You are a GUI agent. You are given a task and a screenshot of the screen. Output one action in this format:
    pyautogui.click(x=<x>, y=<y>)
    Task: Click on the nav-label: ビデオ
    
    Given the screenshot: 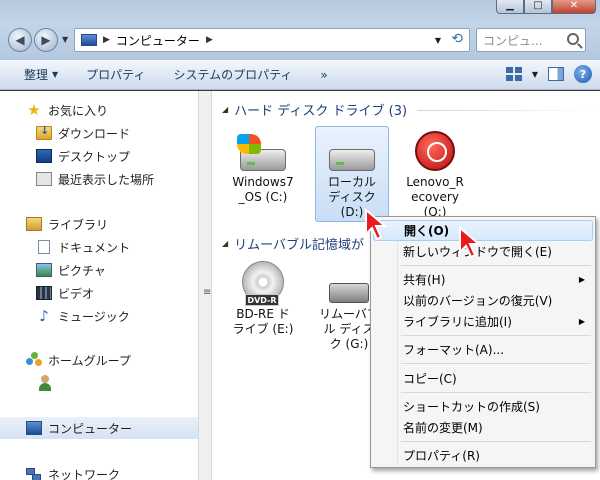 What is the action you would take?
    pyautogui.click(x=76, y=293)
    